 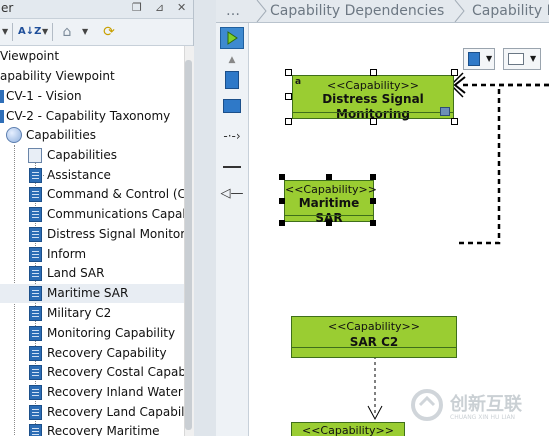 What do you see at coordinates (115, 412) in the screenshot?
I see `tree-item-label: Recovery Land Capability` at bounding box center [115, 412].